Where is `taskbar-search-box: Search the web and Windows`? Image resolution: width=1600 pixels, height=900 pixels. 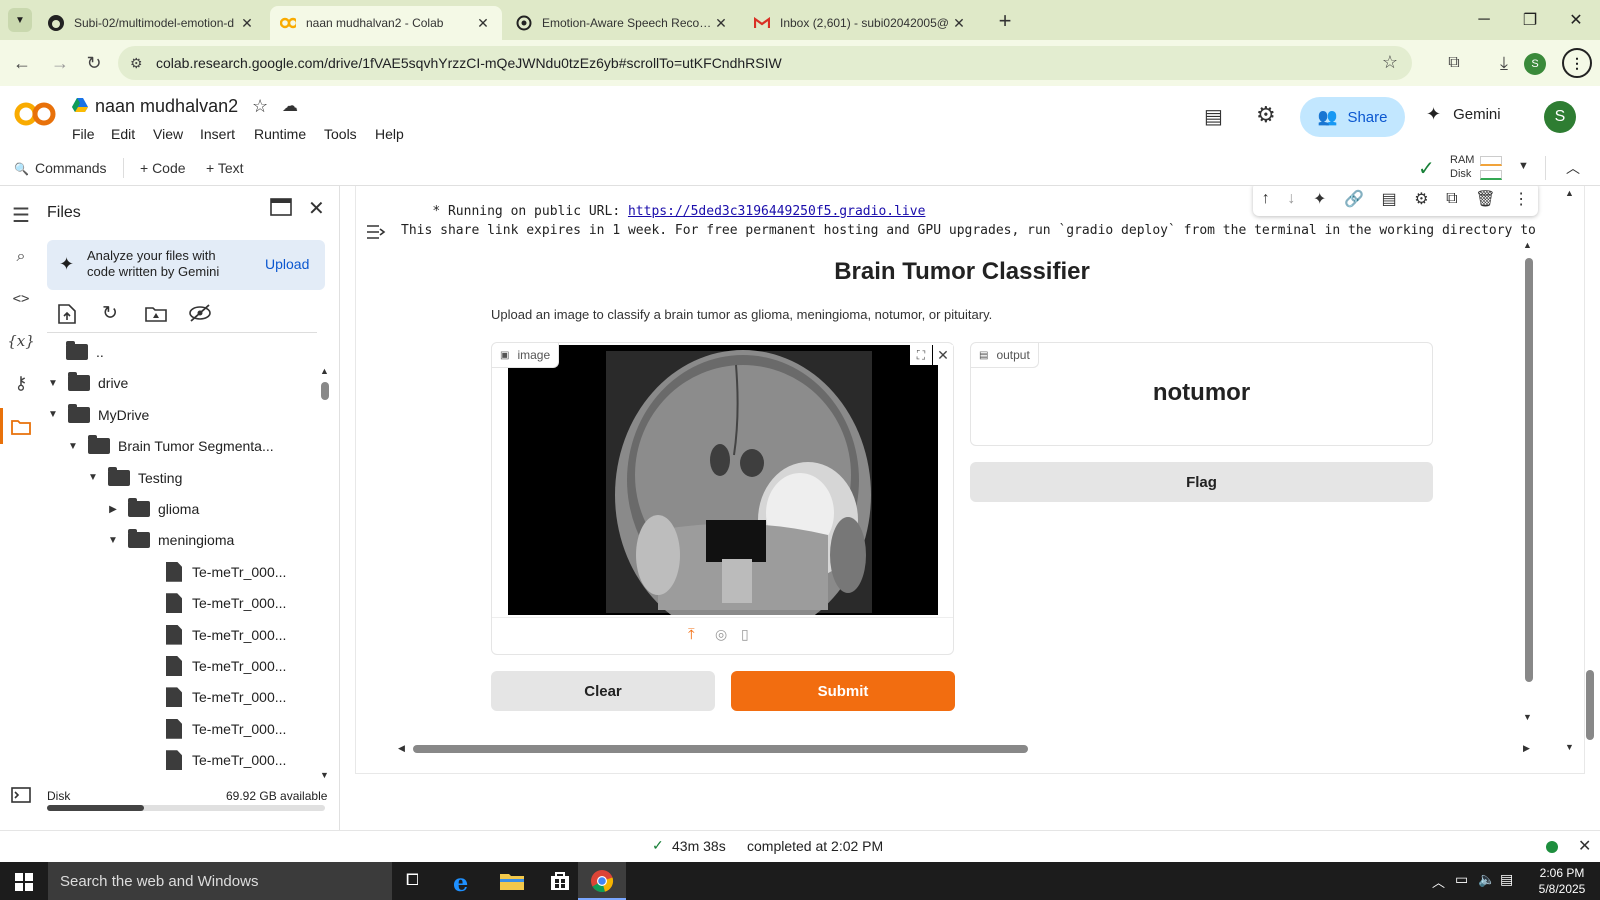 taskbar-search-box: Search the web and Windows is located at coordinates (220, 881).